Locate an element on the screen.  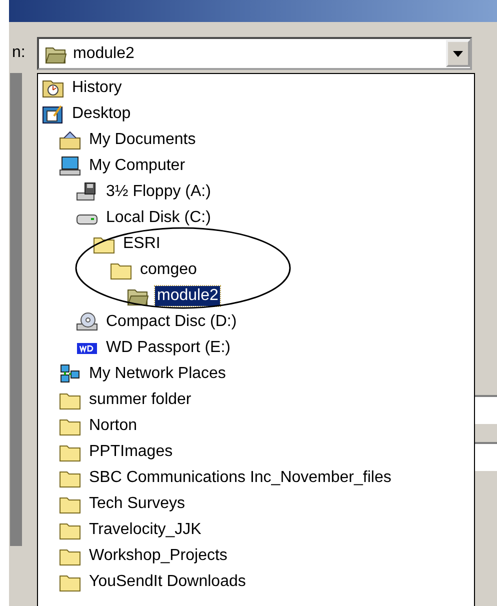
caret-icon is located at coordinates (458, 53).